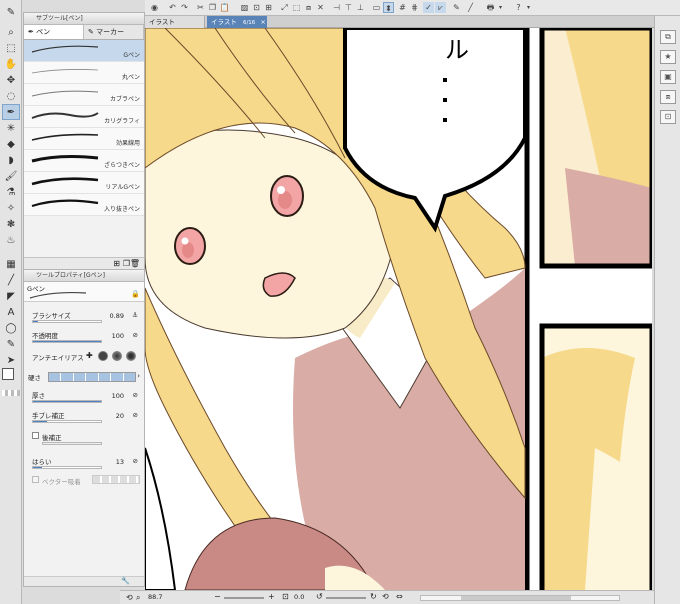 Image resolution: width=680 pixels, height=604 pixels. Describe the element at coordinates (11, 328) in the screenshot. I see `balloon-icon: ◯` at that location.